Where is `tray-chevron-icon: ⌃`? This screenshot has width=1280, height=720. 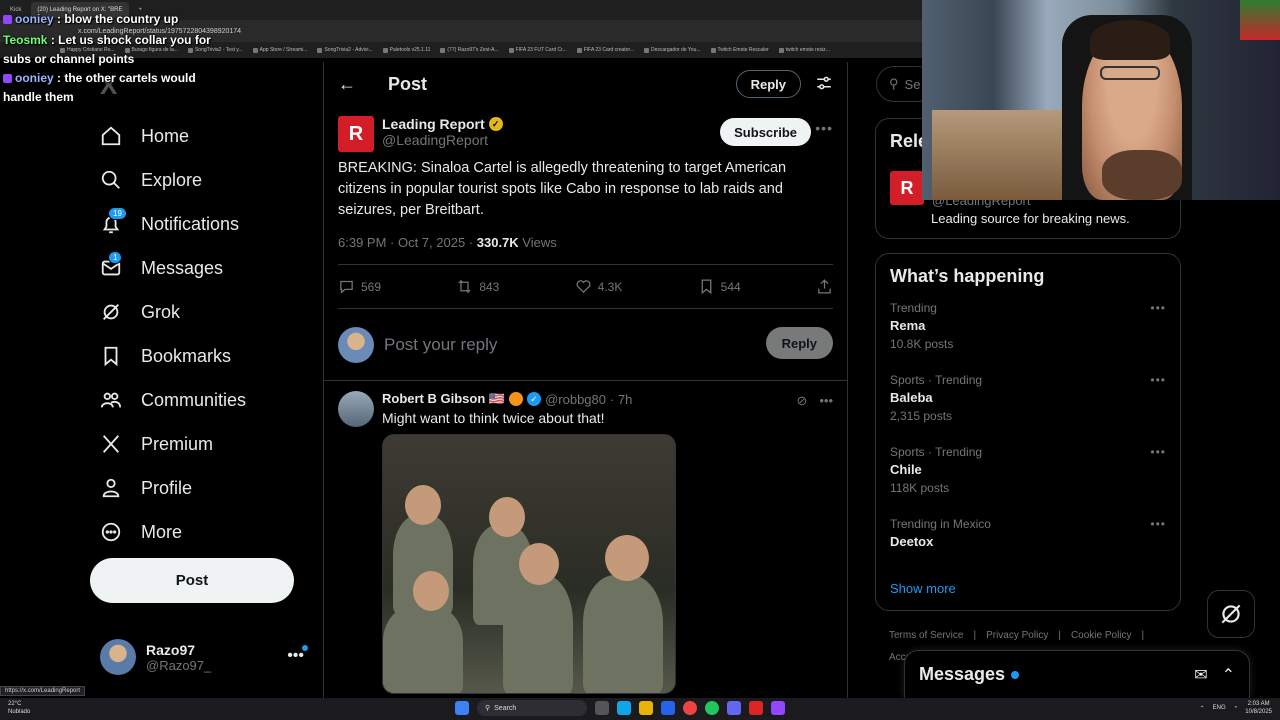
tray-chevron-icon: ⌃ is located at coordinates (1202, 708).